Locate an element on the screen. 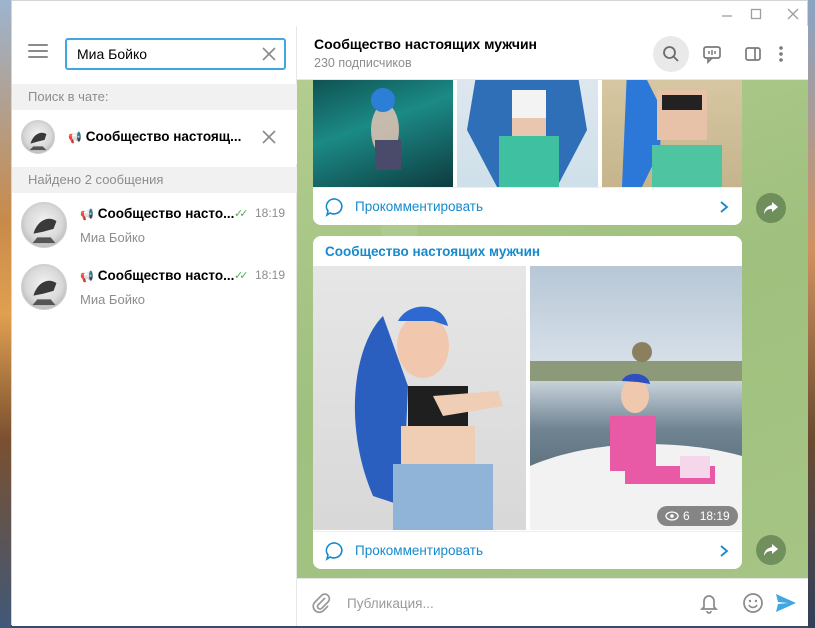 This screenshot has height=628, width=815. chat-title: Сообщество настоящих мужчин is located at coordinates (425, 44).